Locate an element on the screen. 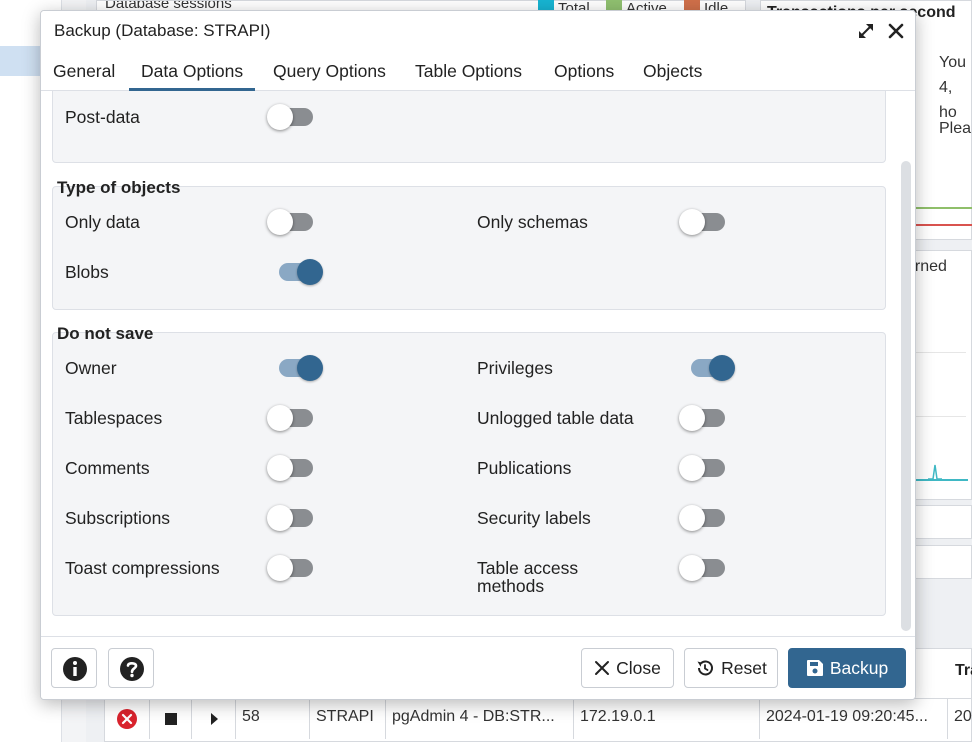  close-button-label: Close is located at coordinates (638, 667).